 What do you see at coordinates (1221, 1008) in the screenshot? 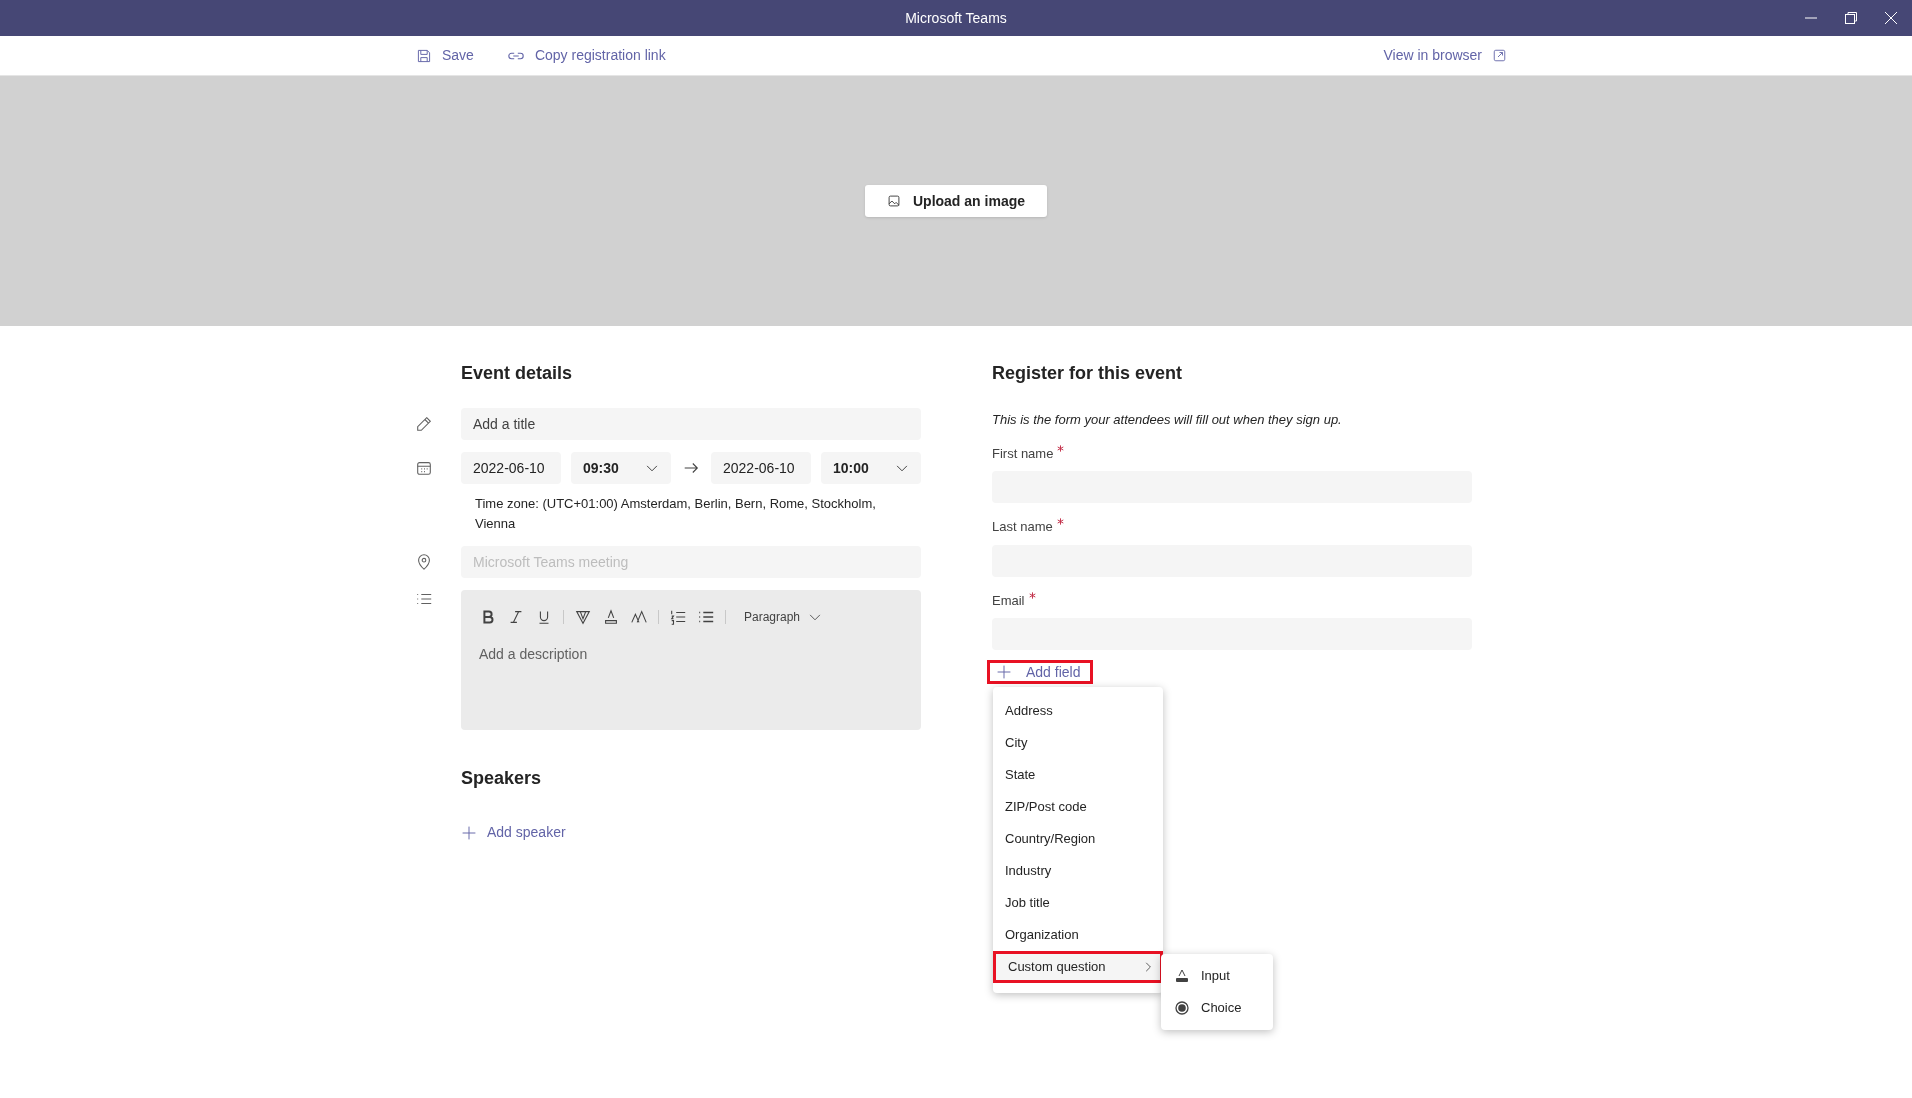
I see `menu-item-label: Choice` at bounding box center [1221, 1008].